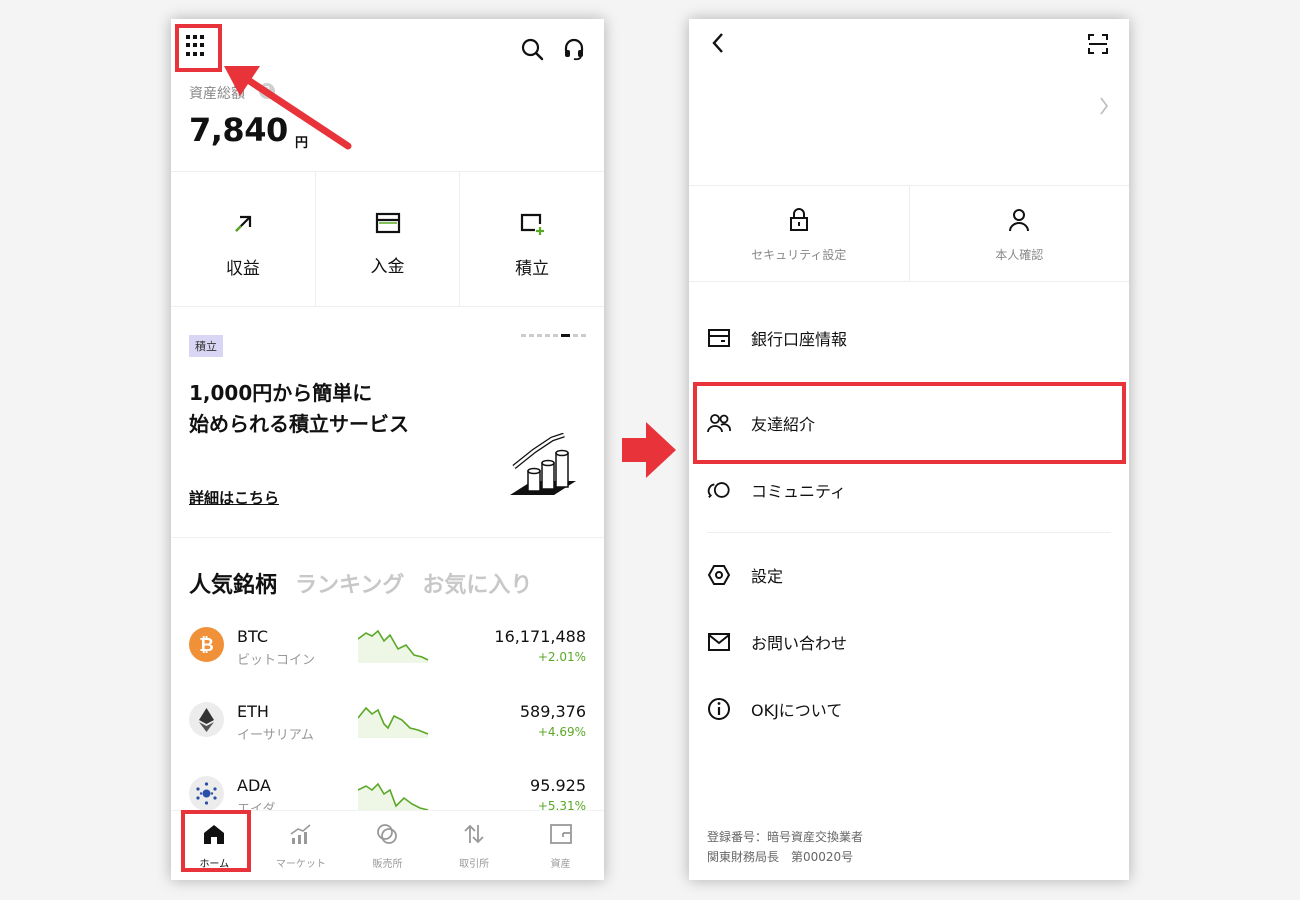  What do you see at coordinates (745, 575) in the screenshot?
I see `menu-settings: 設定` at bounding box center [745, 575].